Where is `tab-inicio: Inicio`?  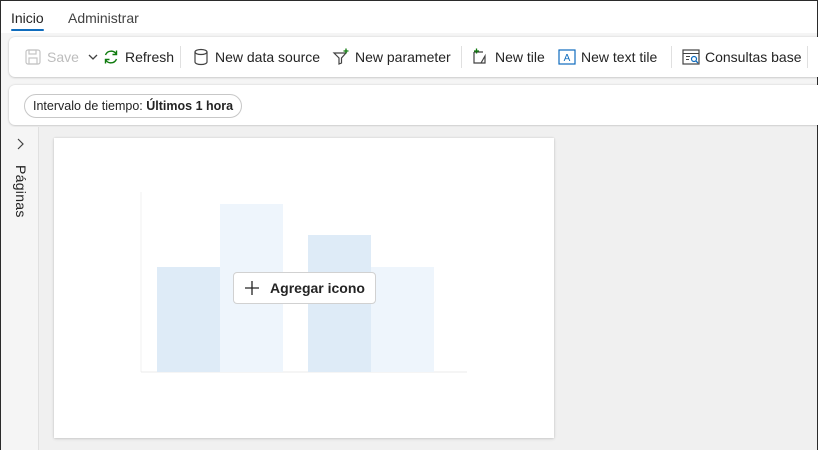 tab-inicio: Inicio is located at coordinates (27, 20).